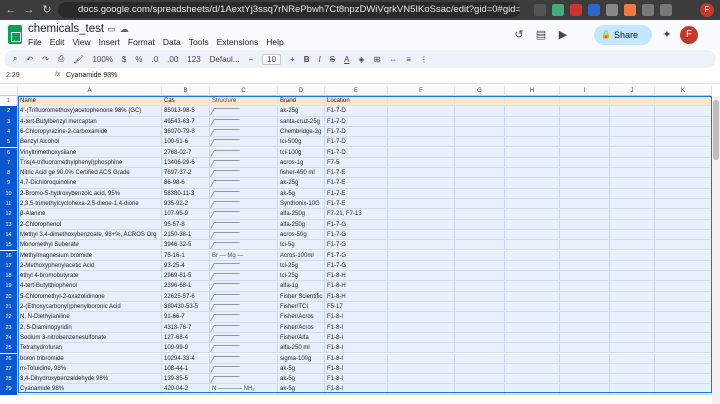  What do you see at coordinates (90, 369) in the screenshot?
I see `cell-a: m-Toluidine, 98%` at bounding box center [90, 369].